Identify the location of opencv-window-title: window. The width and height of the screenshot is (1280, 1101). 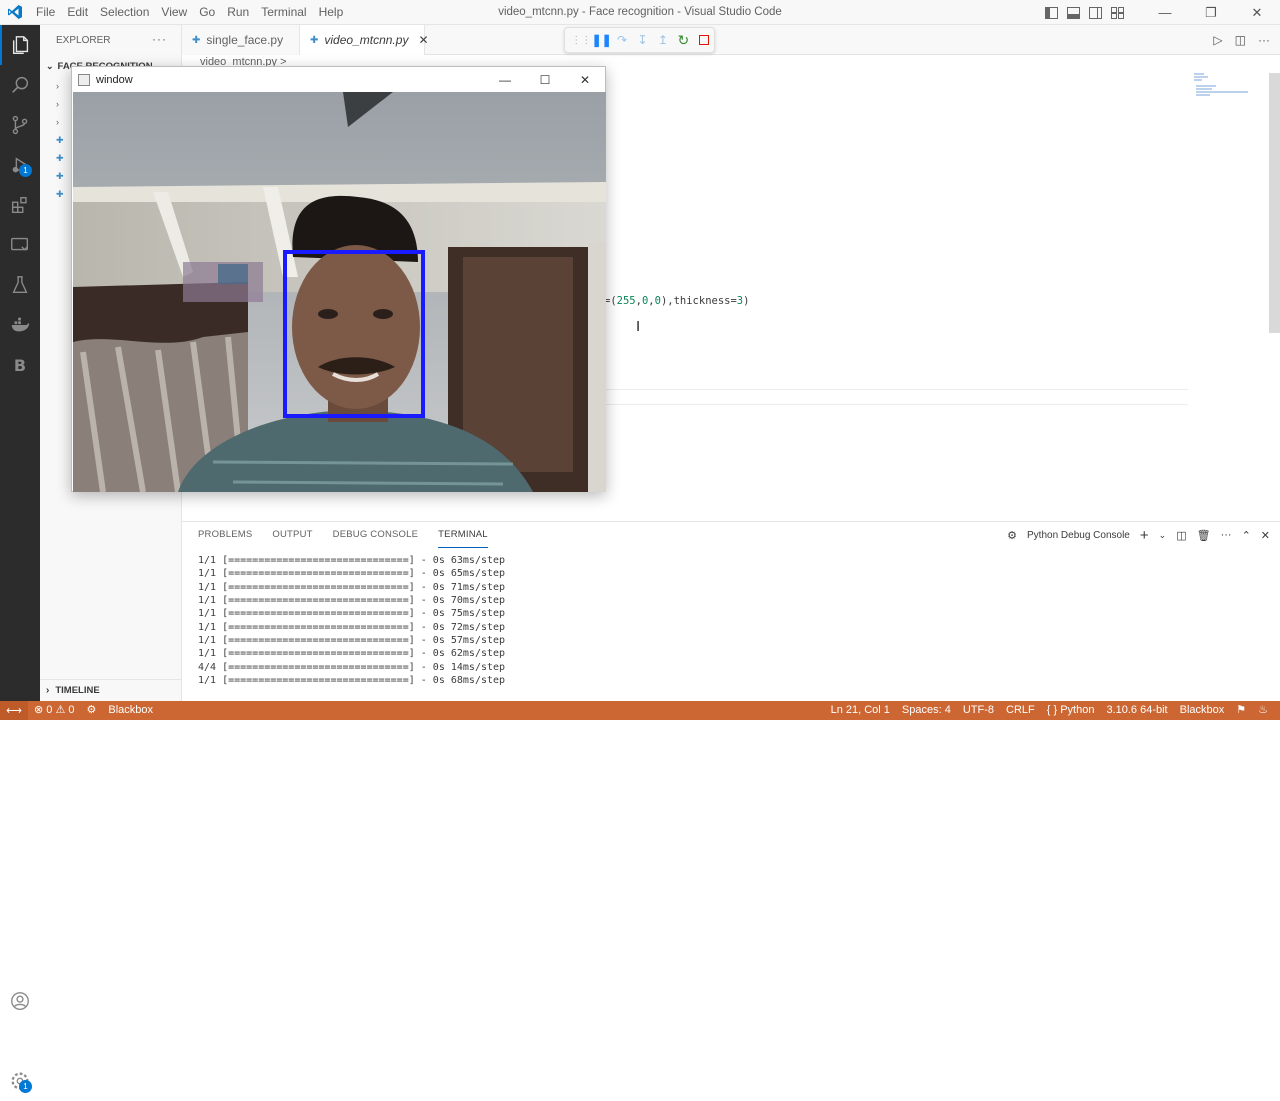
(114, 79).